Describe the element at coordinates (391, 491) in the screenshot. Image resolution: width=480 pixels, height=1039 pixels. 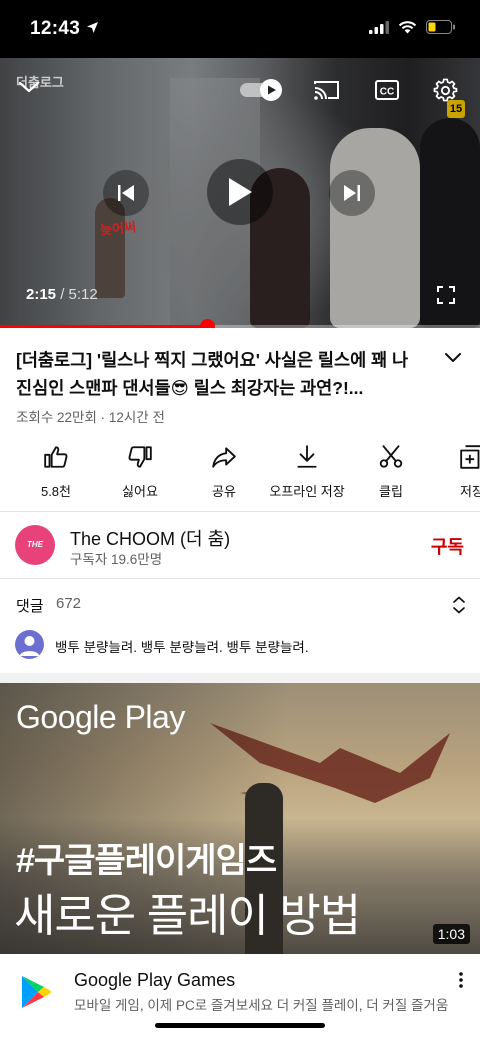
I see `clip-label: 클립` at that location.